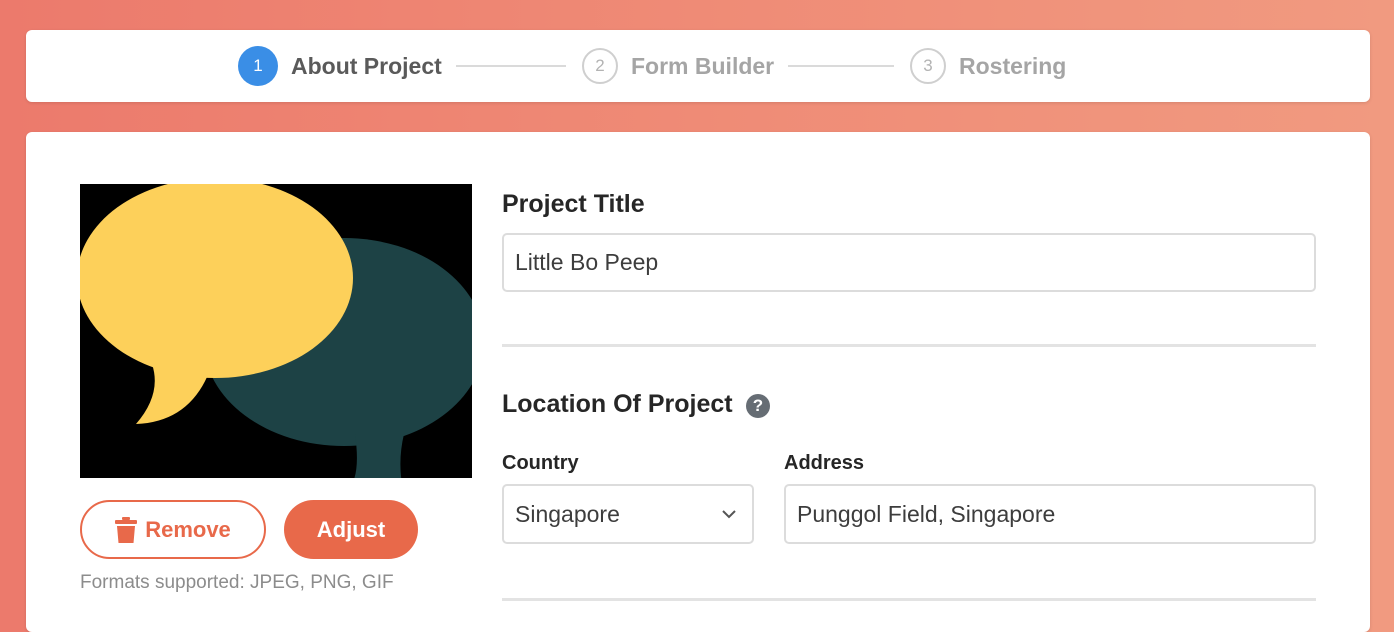 Image resolution: width=1394 pixels, height=632 pixels. I want to click on step-2-label: Form Builder, so click(703, 65).